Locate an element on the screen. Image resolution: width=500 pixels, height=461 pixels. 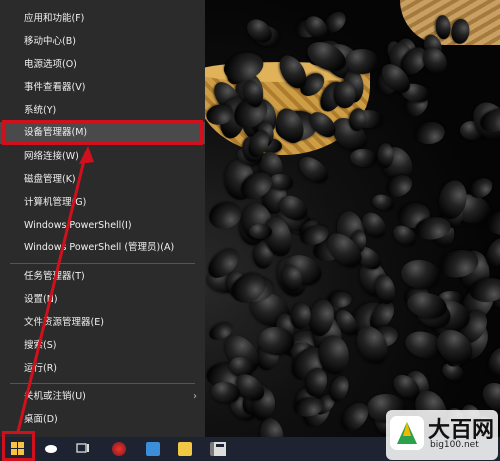
app-icon is located at coordinates (119, 449).